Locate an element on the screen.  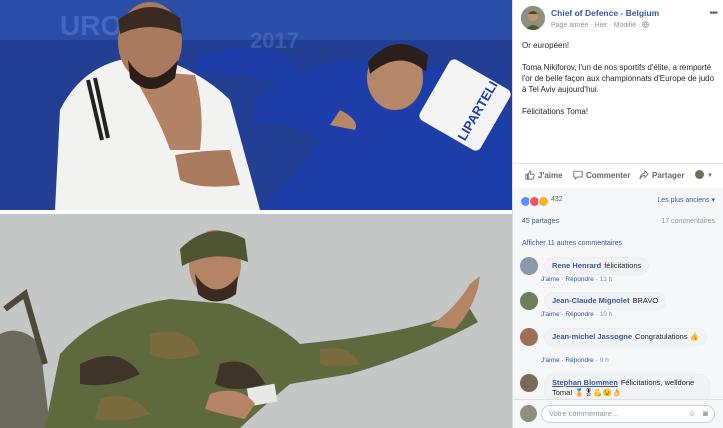
comment-icon is located at coordinates (578, 175).